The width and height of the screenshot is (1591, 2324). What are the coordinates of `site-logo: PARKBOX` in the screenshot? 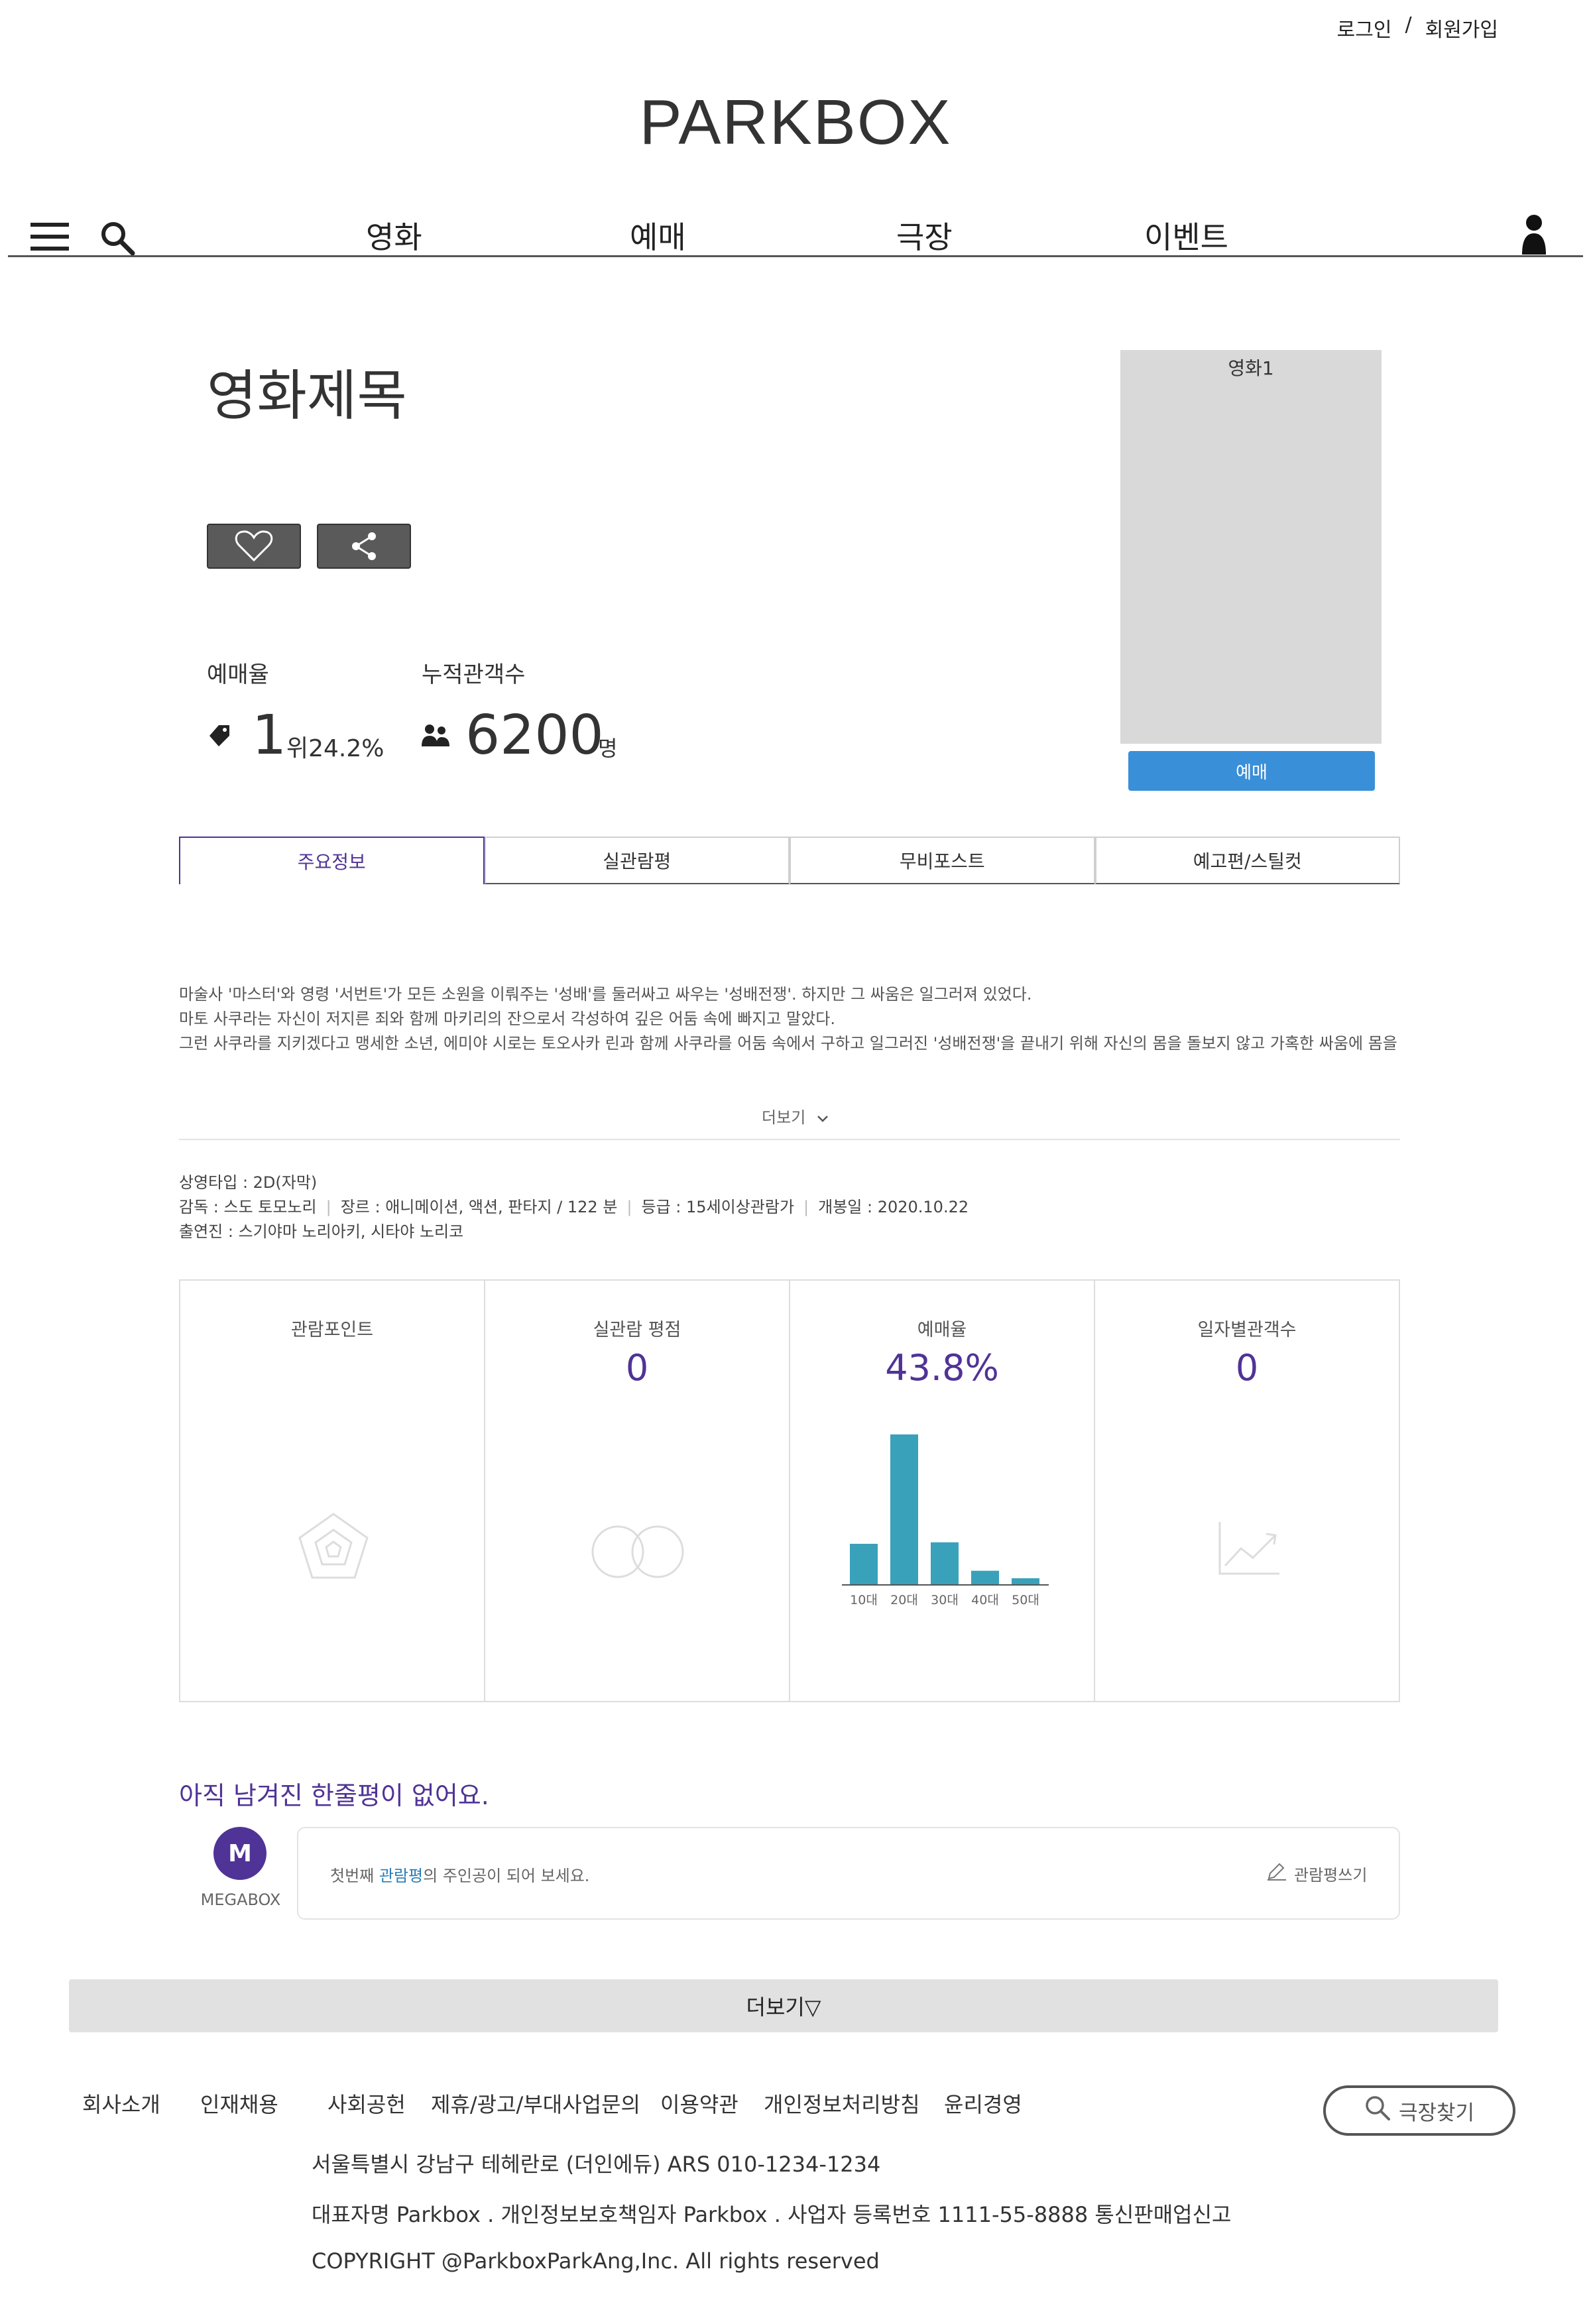 It's located at (795, 122).